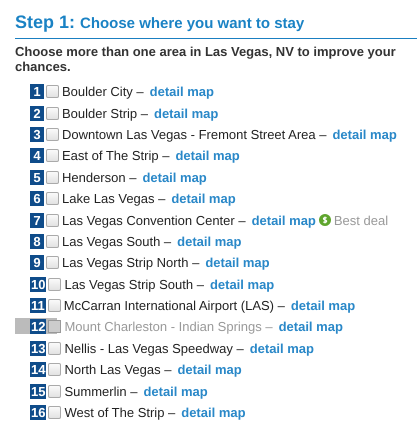 The height and width of the screenshot is (440, 417). What do you see at coordinates (118, 370) in the screenshot?
I see `area-name: North Las Vegas –` at bounding box center [118, 370].